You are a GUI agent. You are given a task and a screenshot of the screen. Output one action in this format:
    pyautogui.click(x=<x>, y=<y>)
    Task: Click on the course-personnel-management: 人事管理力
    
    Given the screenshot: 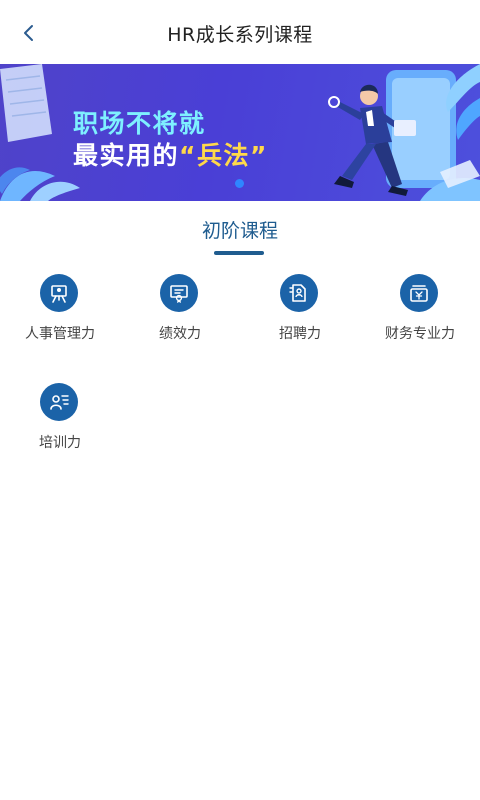 What is the action you would take?
    pyautogui.click(x=60, y=319)
    